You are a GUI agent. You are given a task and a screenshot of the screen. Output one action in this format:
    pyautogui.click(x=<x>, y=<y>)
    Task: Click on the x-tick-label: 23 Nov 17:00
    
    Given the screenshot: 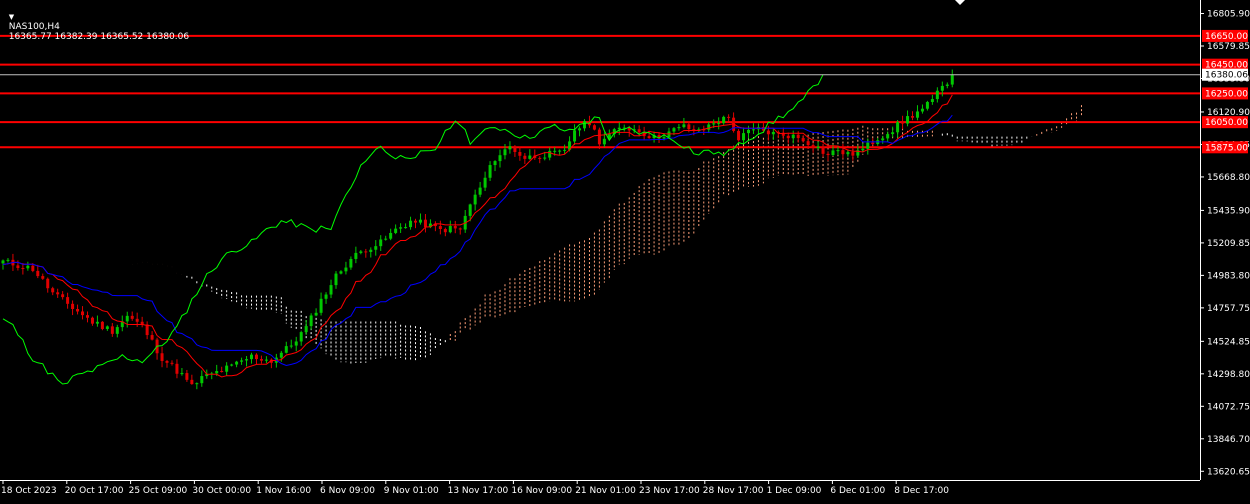 What is the action you would take?
    pyautogui.click(x=669, y=491)
    